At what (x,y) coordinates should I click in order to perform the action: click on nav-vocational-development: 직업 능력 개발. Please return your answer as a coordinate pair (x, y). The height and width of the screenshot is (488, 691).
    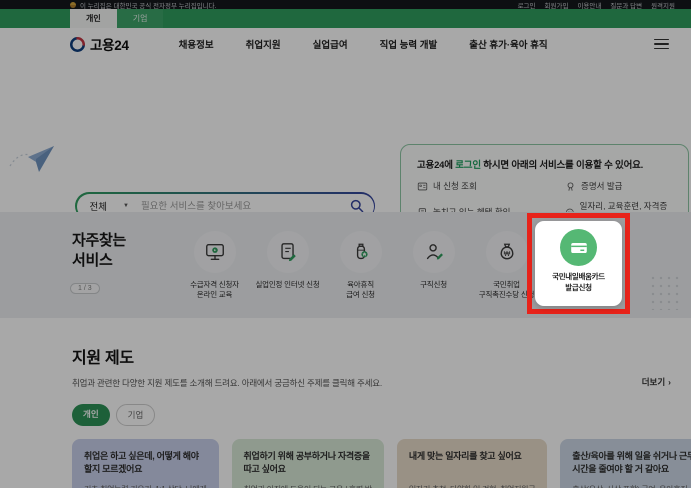
    Looking at the image, I should click on (409, 44).